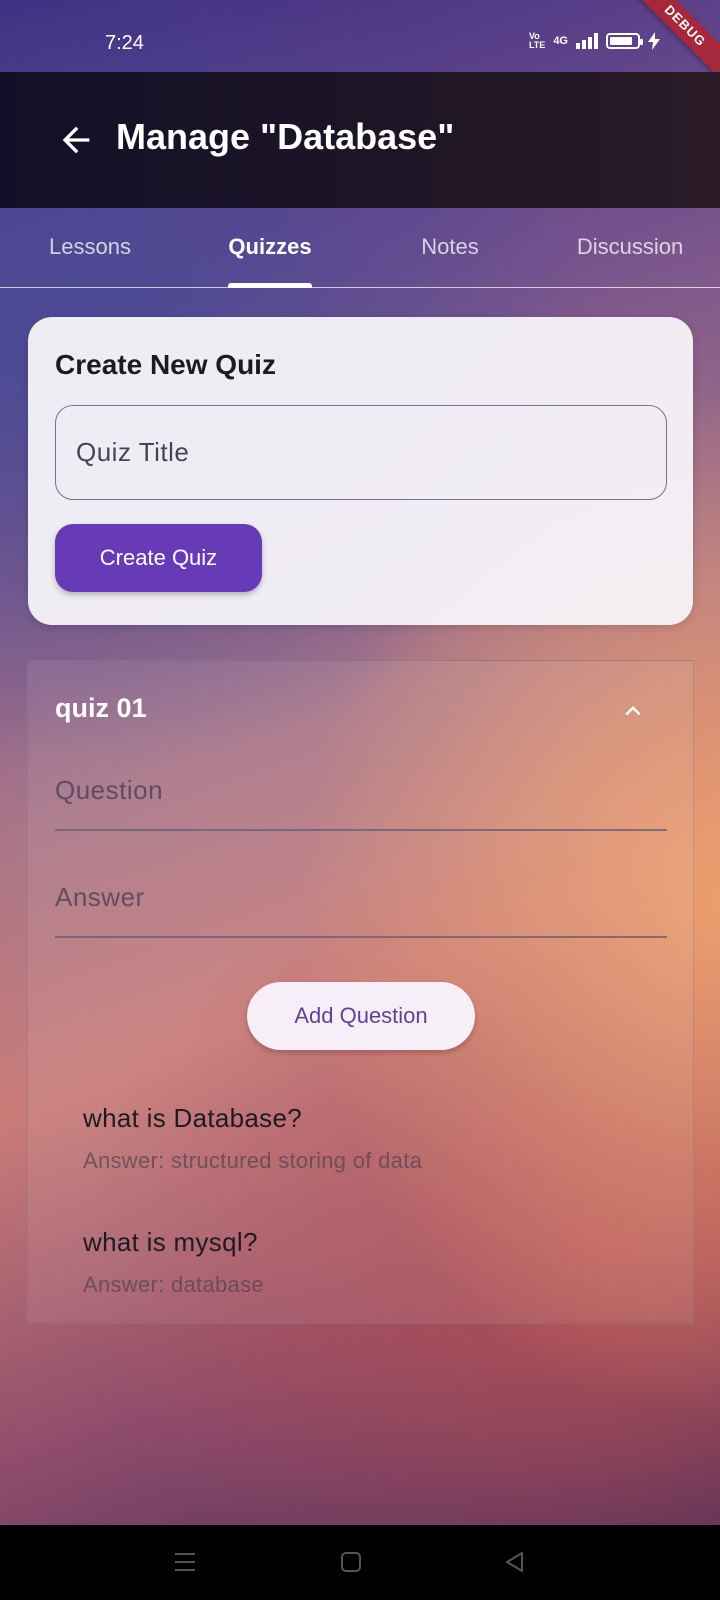 The width and height of the screenshot is (720, 1600). What do you see at coordinates (361, 1016) in the screenshot?
I see `add-question-button: Add Question` at bounding box center [361, 1016].